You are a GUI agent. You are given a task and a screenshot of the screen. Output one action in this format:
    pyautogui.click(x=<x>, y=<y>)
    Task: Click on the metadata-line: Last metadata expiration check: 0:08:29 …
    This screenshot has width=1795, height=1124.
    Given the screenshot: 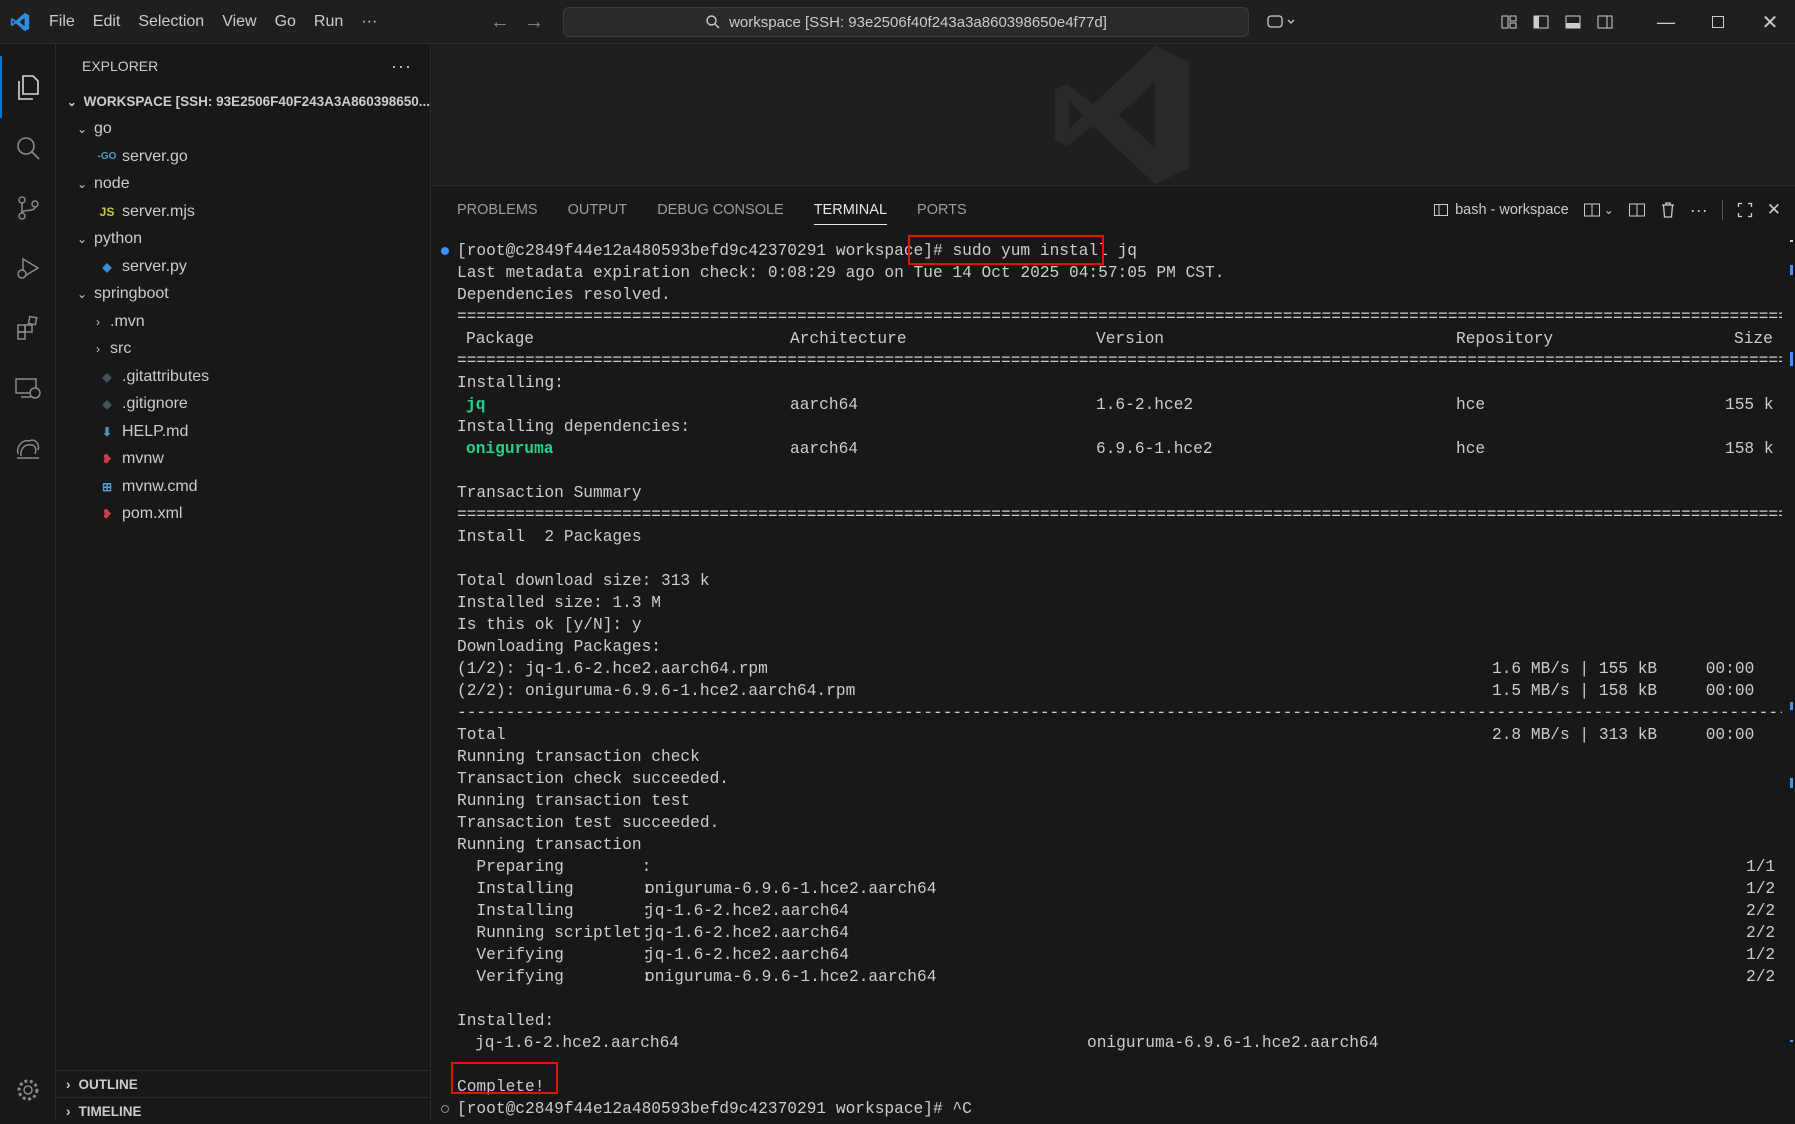 What is the action you would take?
    pyautogui.click(x=841, y=273)
    